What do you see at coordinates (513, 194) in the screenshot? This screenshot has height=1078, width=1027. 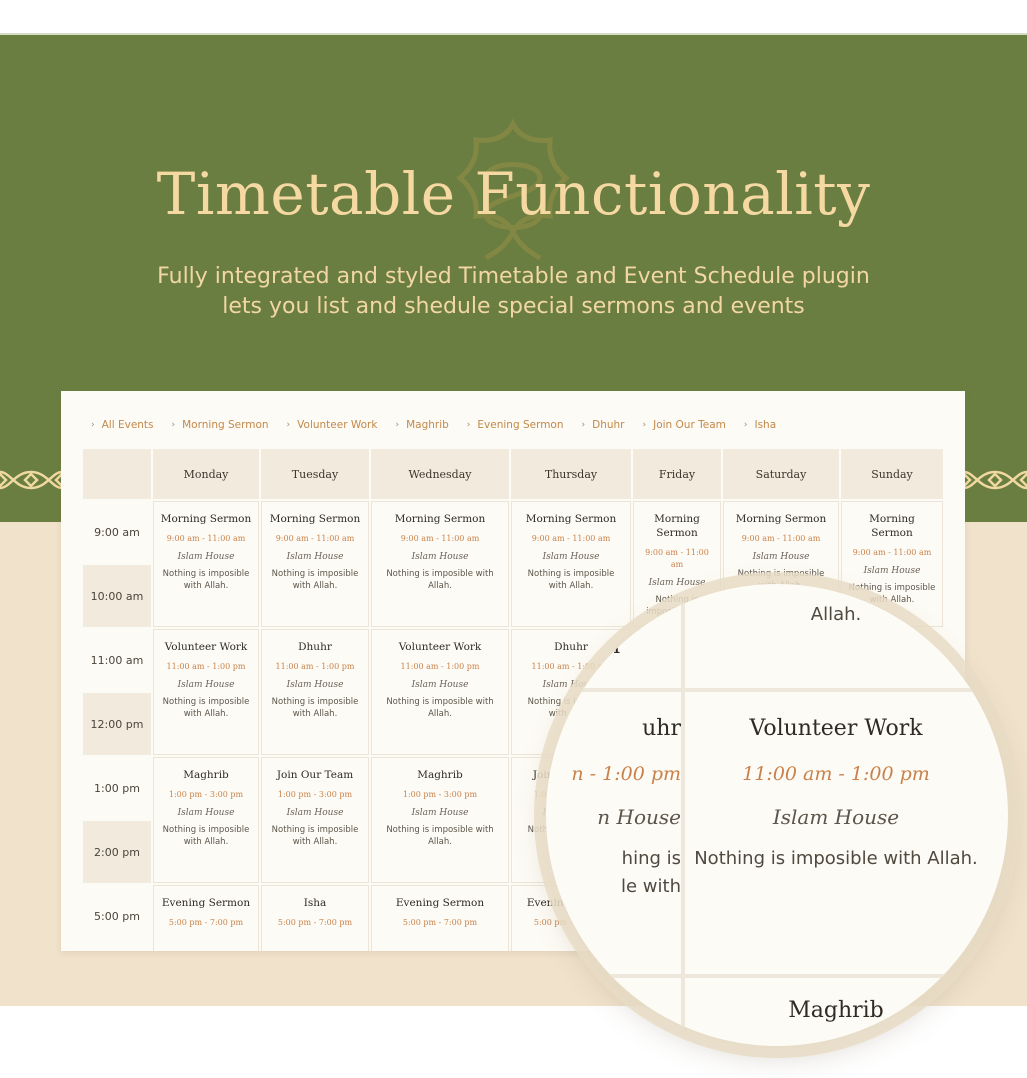 I see `page-title: Timetable Functionality` at bounding box center [513, 194].